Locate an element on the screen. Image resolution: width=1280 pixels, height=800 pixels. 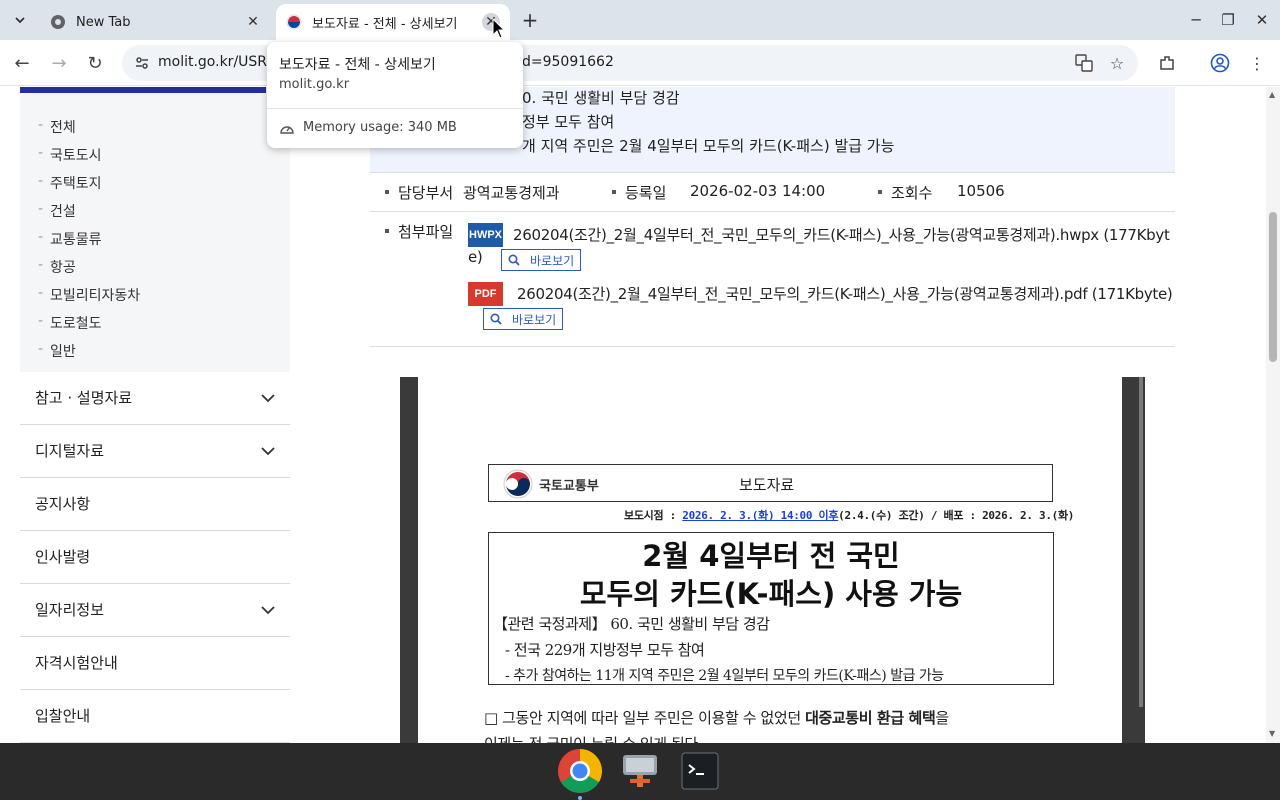
sidebar-item-digital: 디지털자료 is located at coordinates (155, 451).